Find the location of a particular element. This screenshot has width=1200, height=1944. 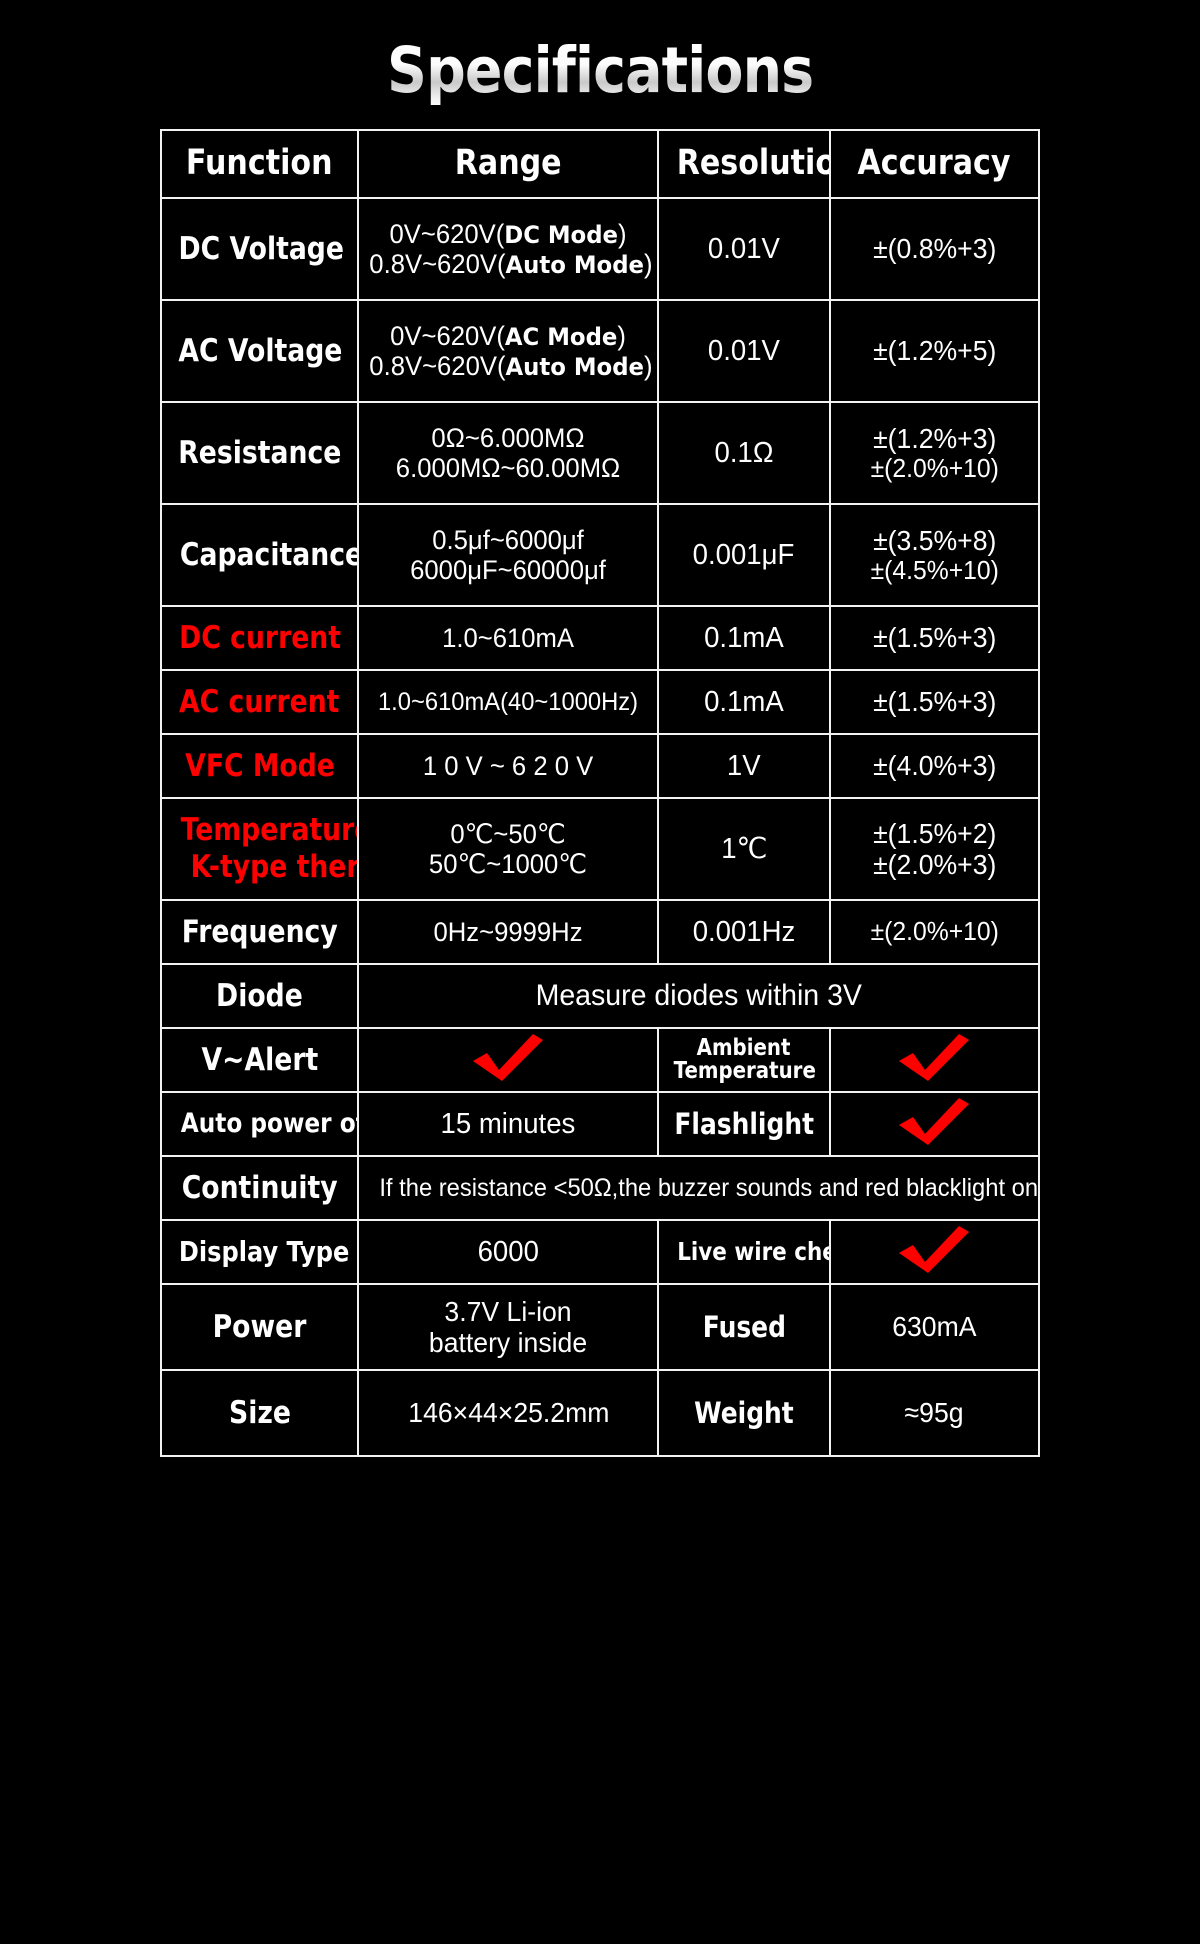

row-value-live-wire-check-check is located at coordinates (934, 1252).